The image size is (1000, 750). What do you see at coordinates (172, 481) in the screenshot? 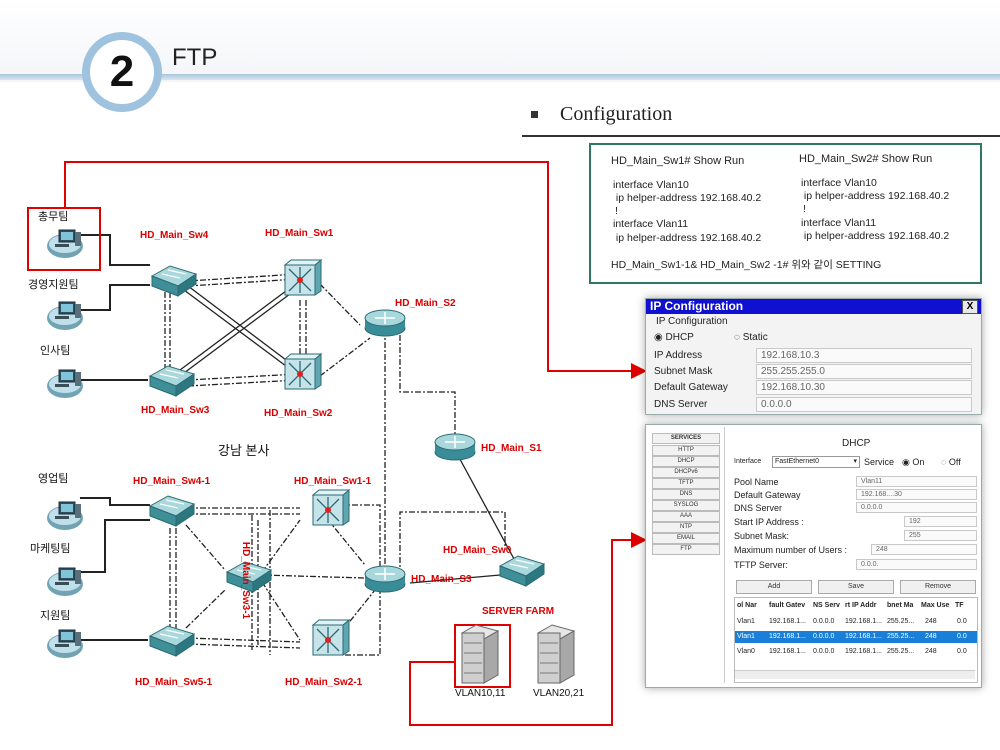
I see `device-label: HD_Main_Sw4-1` at bounding box center [172, 481].